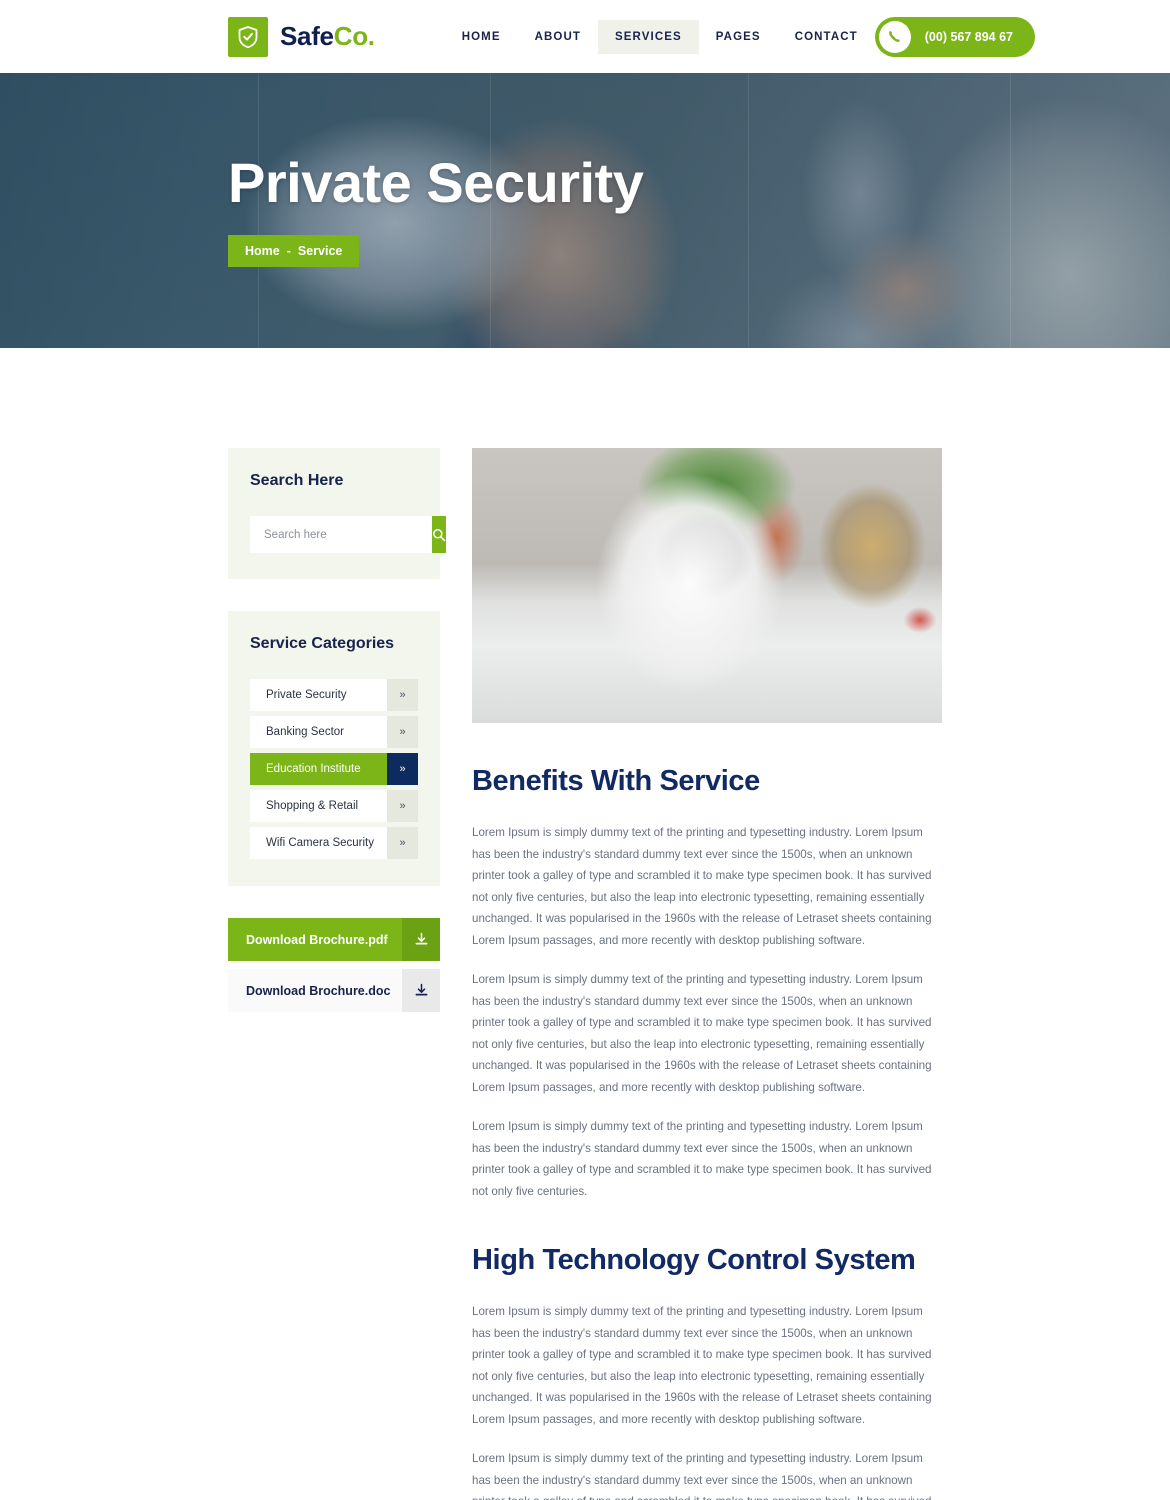 The width and height of the screenshot is (1170, 1500). I want to click on category-item-private-security: Private Security », so click(334, 695).